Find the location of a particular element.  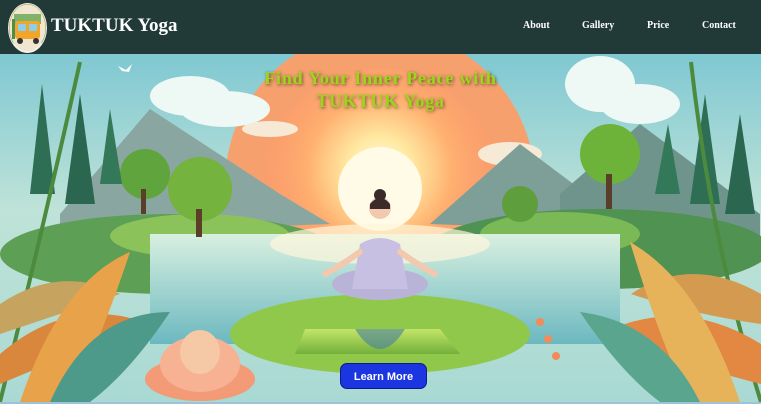

nav-contact: Contact is located at coordinates (719, 26).